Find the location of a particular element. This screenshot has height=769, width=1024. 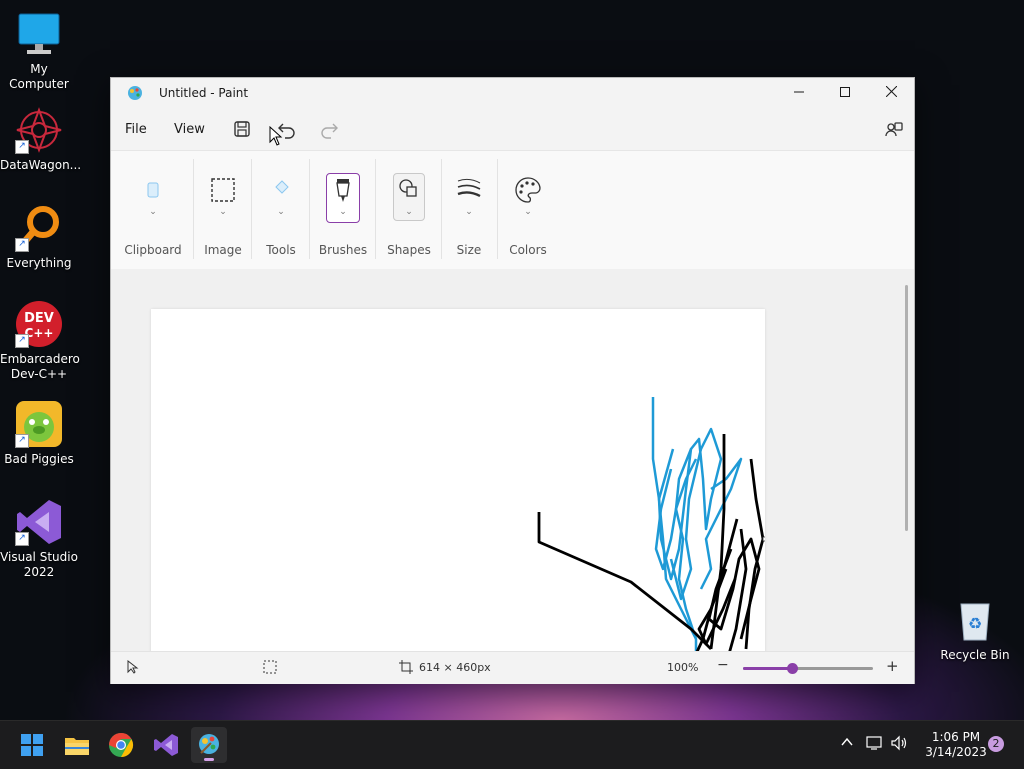

notification-badge: 2 is located at coordinates (996, 744).